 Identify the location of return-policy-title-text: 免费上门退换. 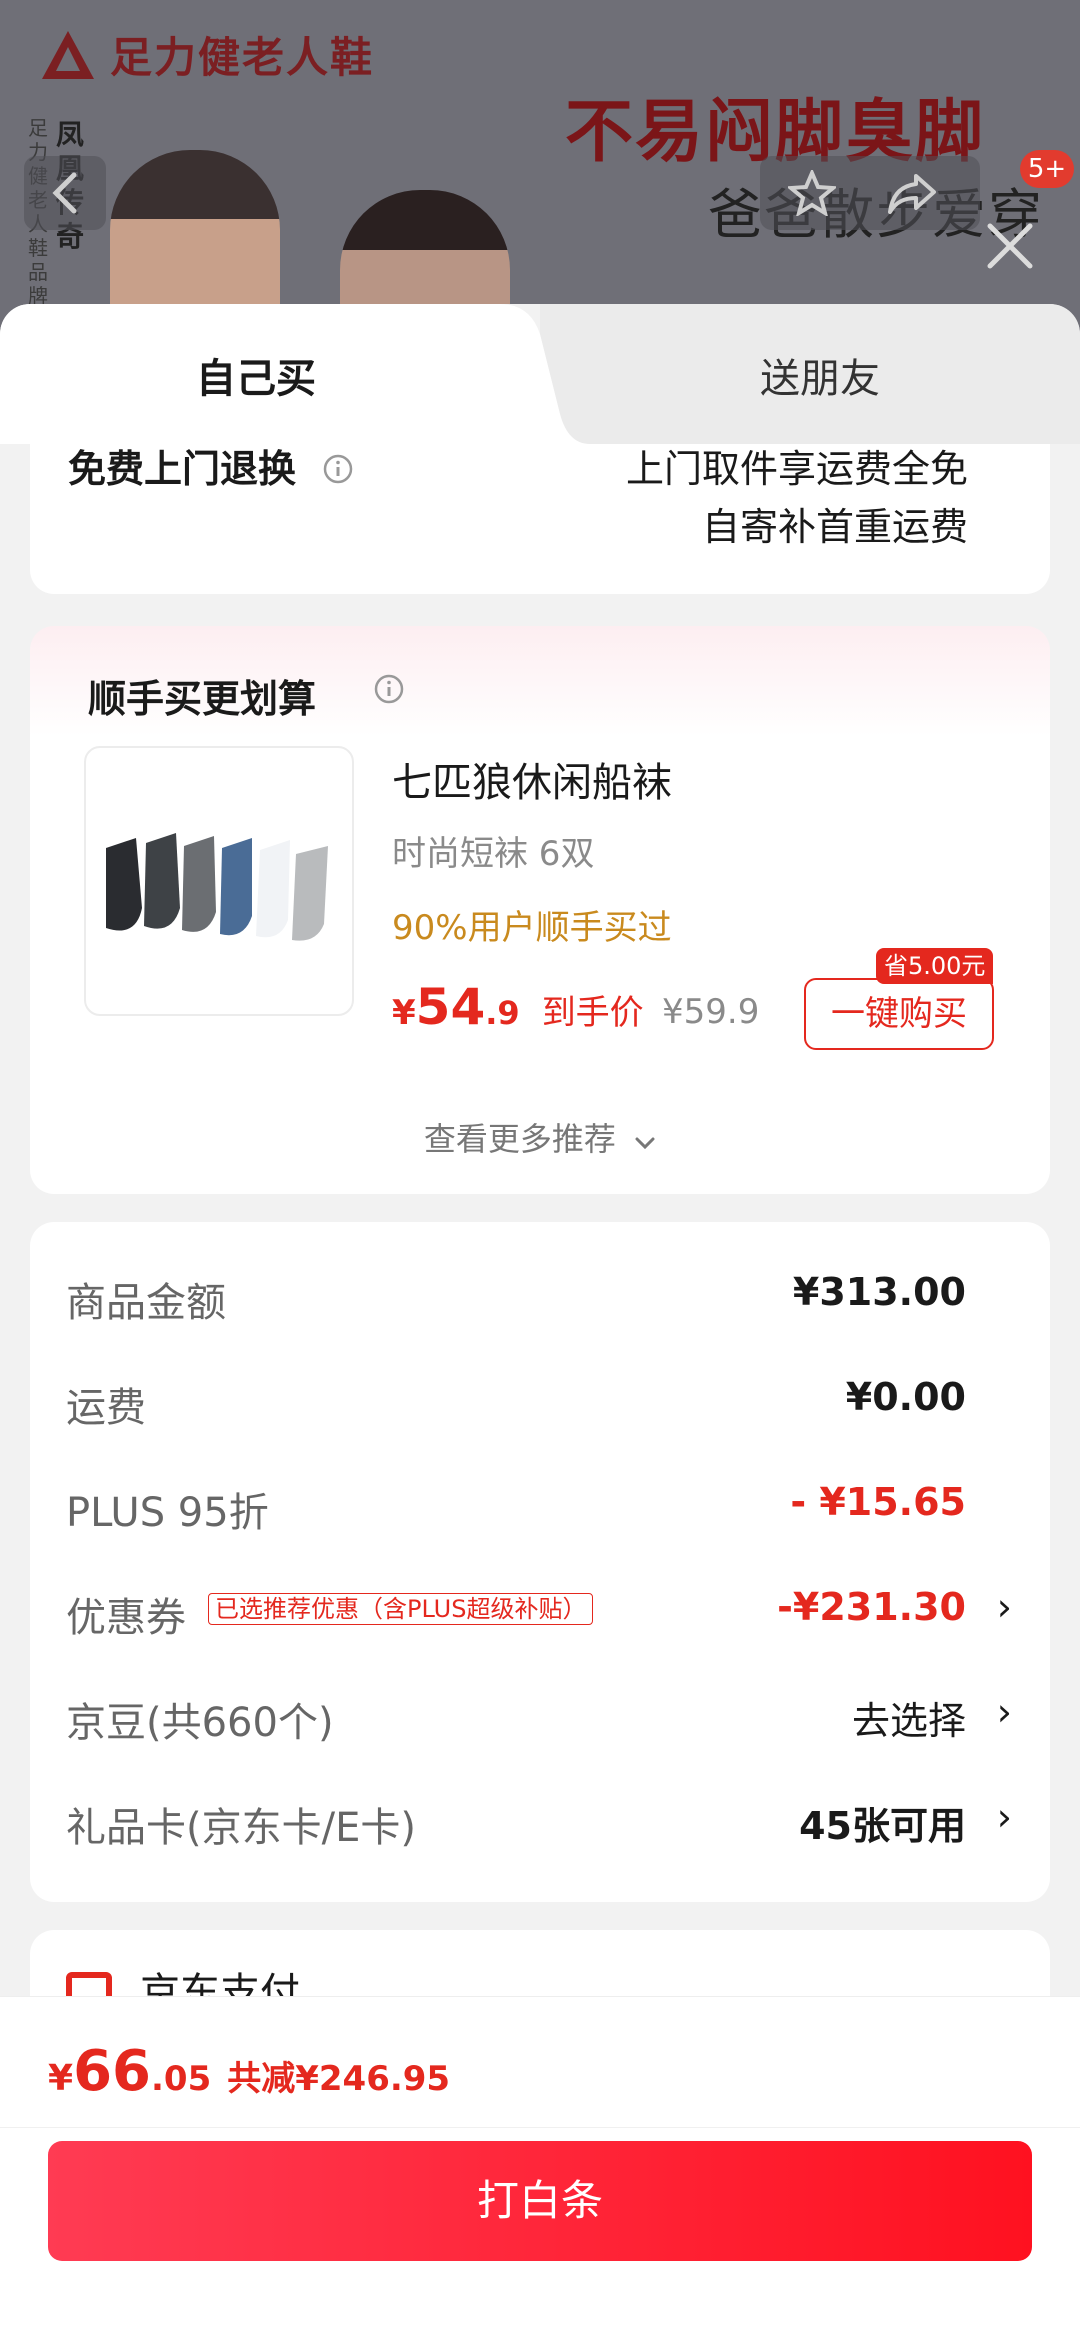
(182, 469).